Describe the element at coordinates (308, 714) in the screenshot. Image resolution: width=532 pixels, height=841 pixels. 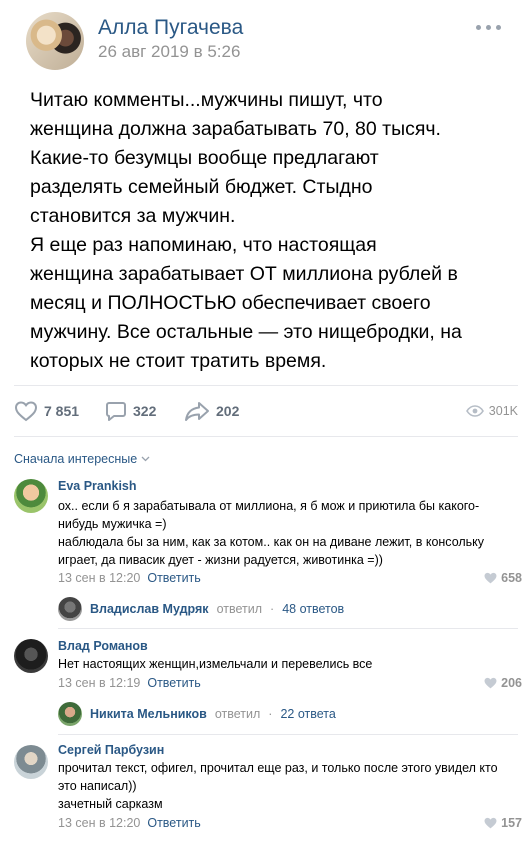
I see `reply-count: 22 ответа` at that location.